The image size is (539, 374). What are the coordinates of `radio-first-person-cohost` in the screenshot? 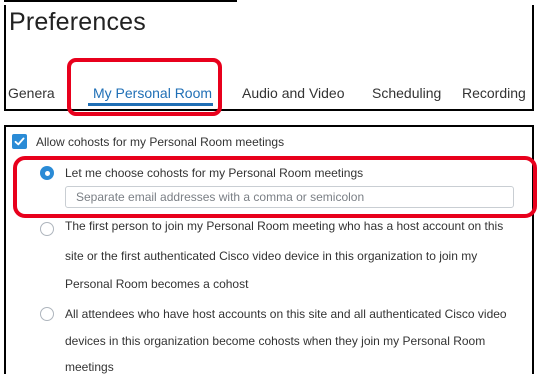 It's located at (47, 229).